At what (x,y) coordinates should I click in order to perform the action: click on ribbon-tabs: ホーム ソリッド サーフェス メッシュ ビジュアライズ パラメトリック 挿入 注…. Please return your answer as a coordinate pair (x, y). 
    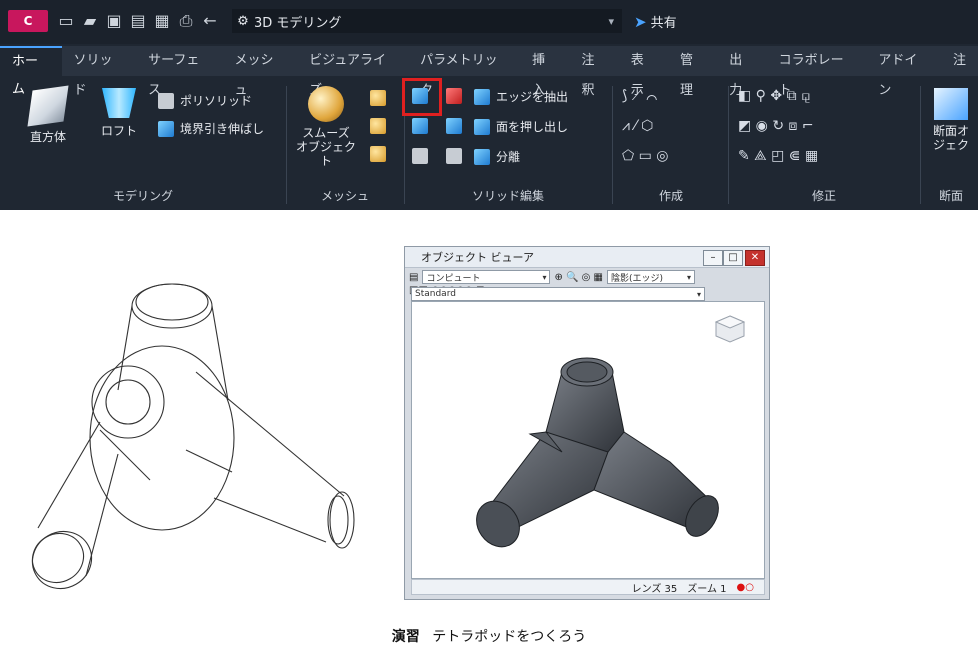
    Looking at the image, I should click on (489, 72).